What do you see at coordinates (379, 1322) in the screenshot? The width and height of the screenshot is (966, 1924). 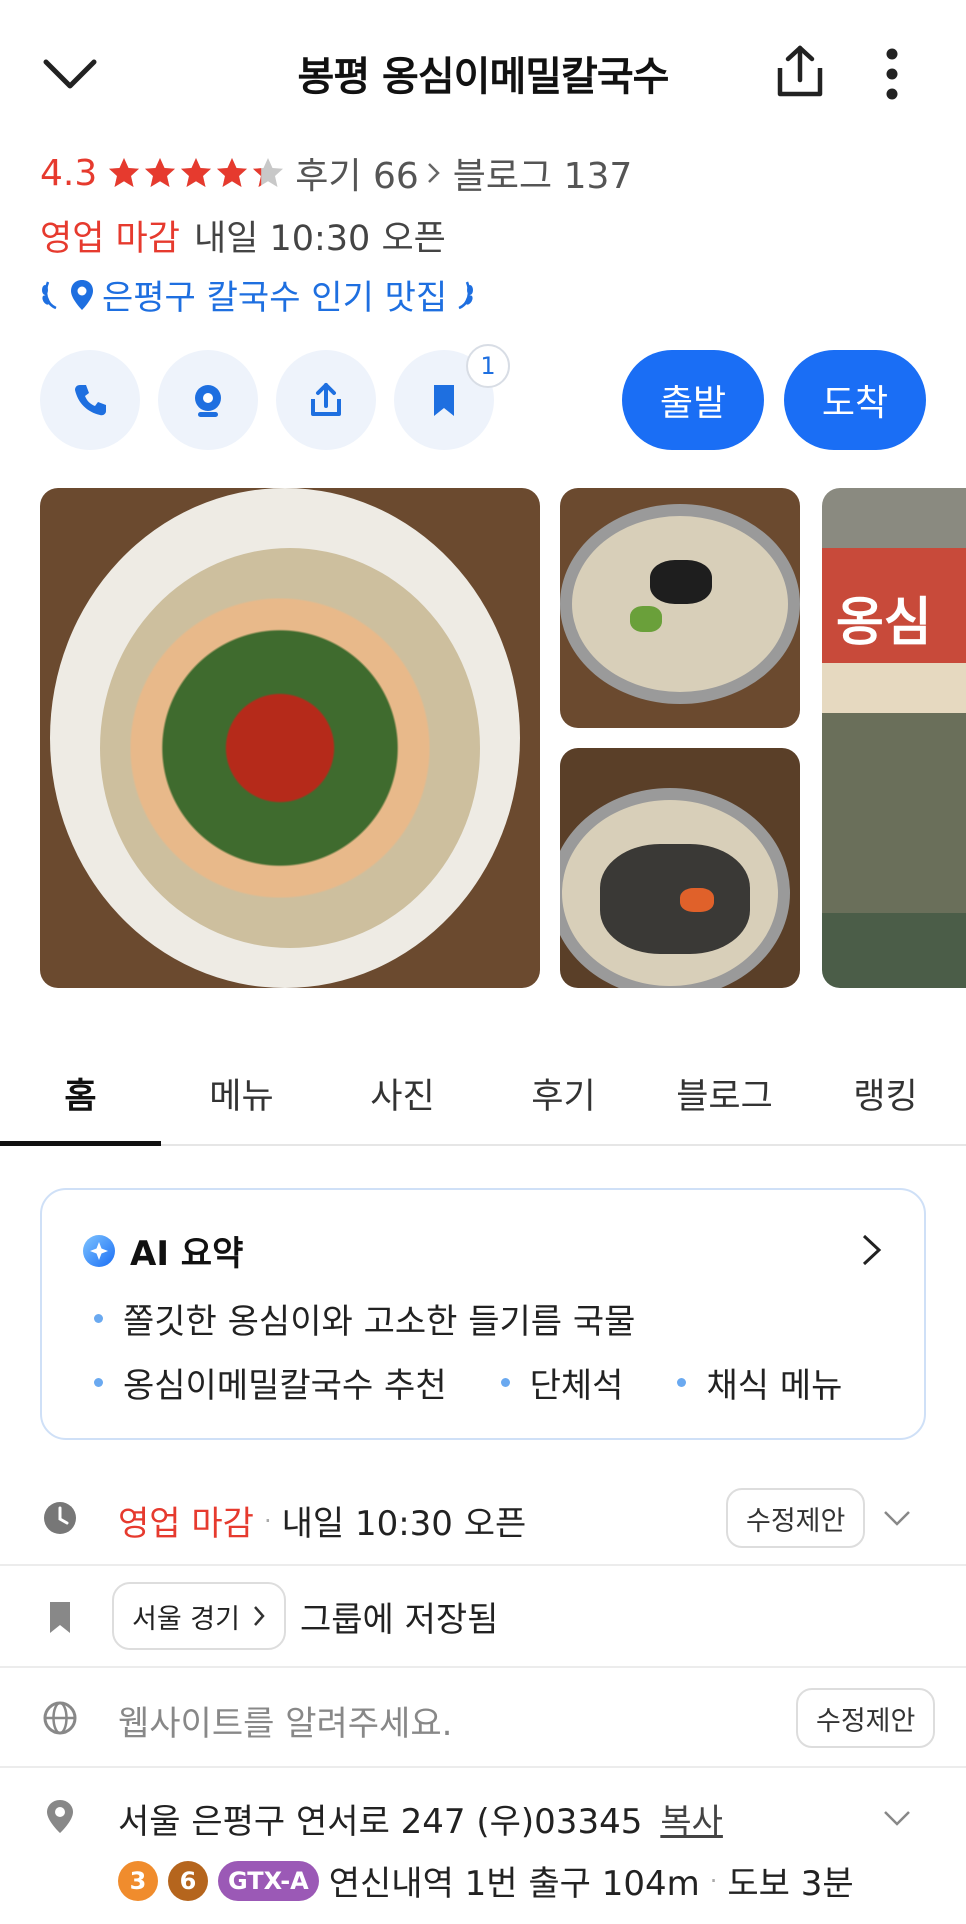 I see `ai-bullet-text: 쫄깃한 옹심이와 고소한 들기름 국물` at bounding box center [379, 1322].